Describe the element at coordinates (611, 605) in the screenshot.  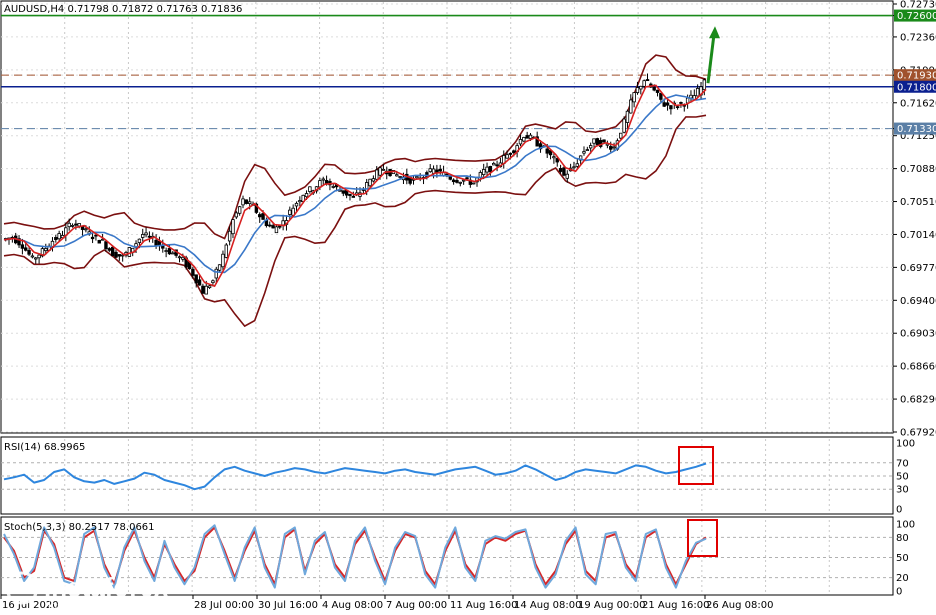
I see `x-tick-label: 19 Aug 00:00` at that location.